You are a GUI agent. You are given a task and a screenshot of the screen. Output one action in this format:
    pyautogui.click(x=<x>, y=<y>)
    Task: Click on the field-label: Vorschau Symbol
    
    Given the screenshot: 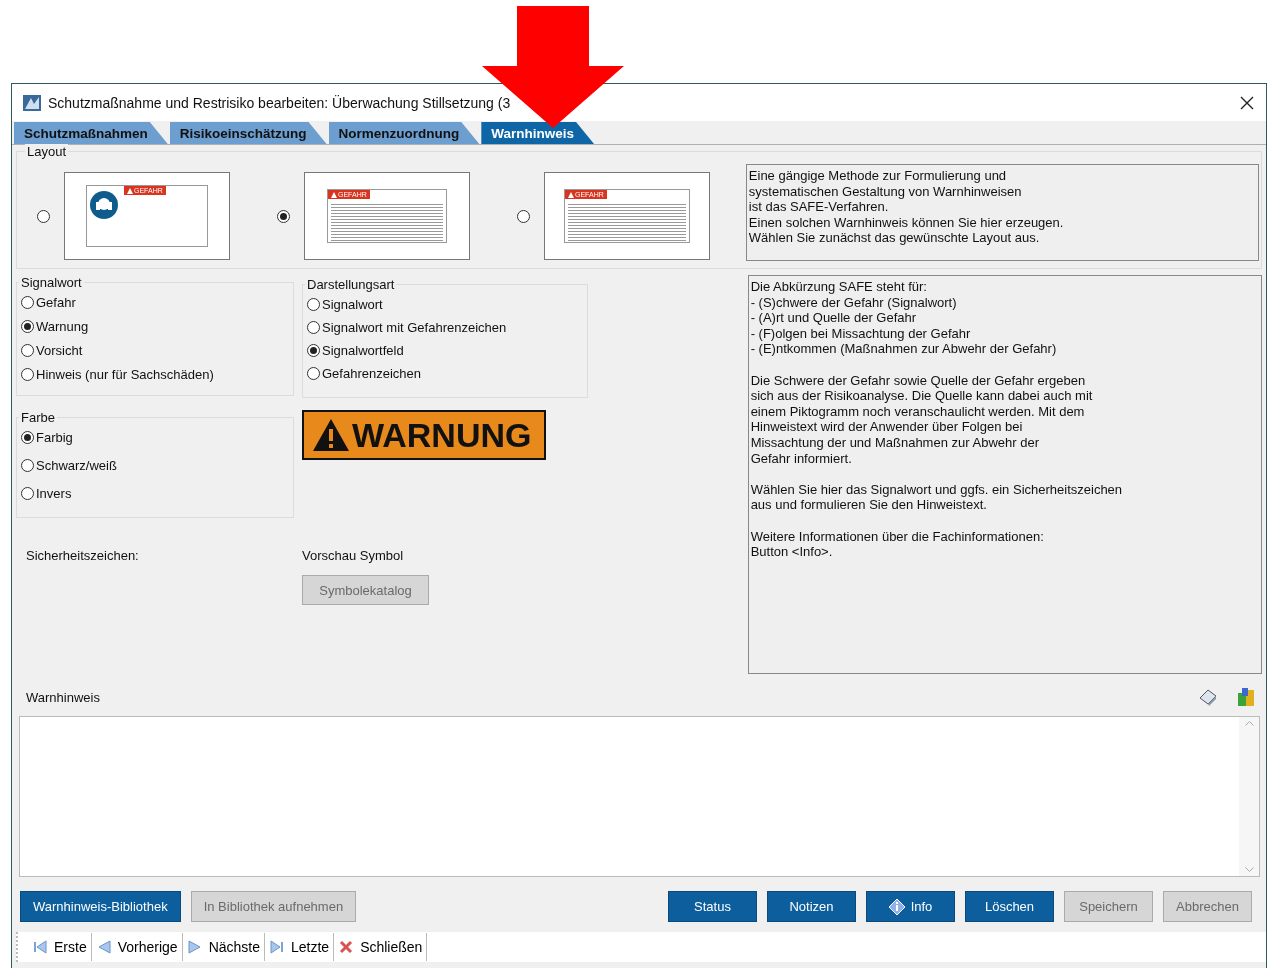 What is the action you would take?
    pyautogui.click(x=353, y=555)
    